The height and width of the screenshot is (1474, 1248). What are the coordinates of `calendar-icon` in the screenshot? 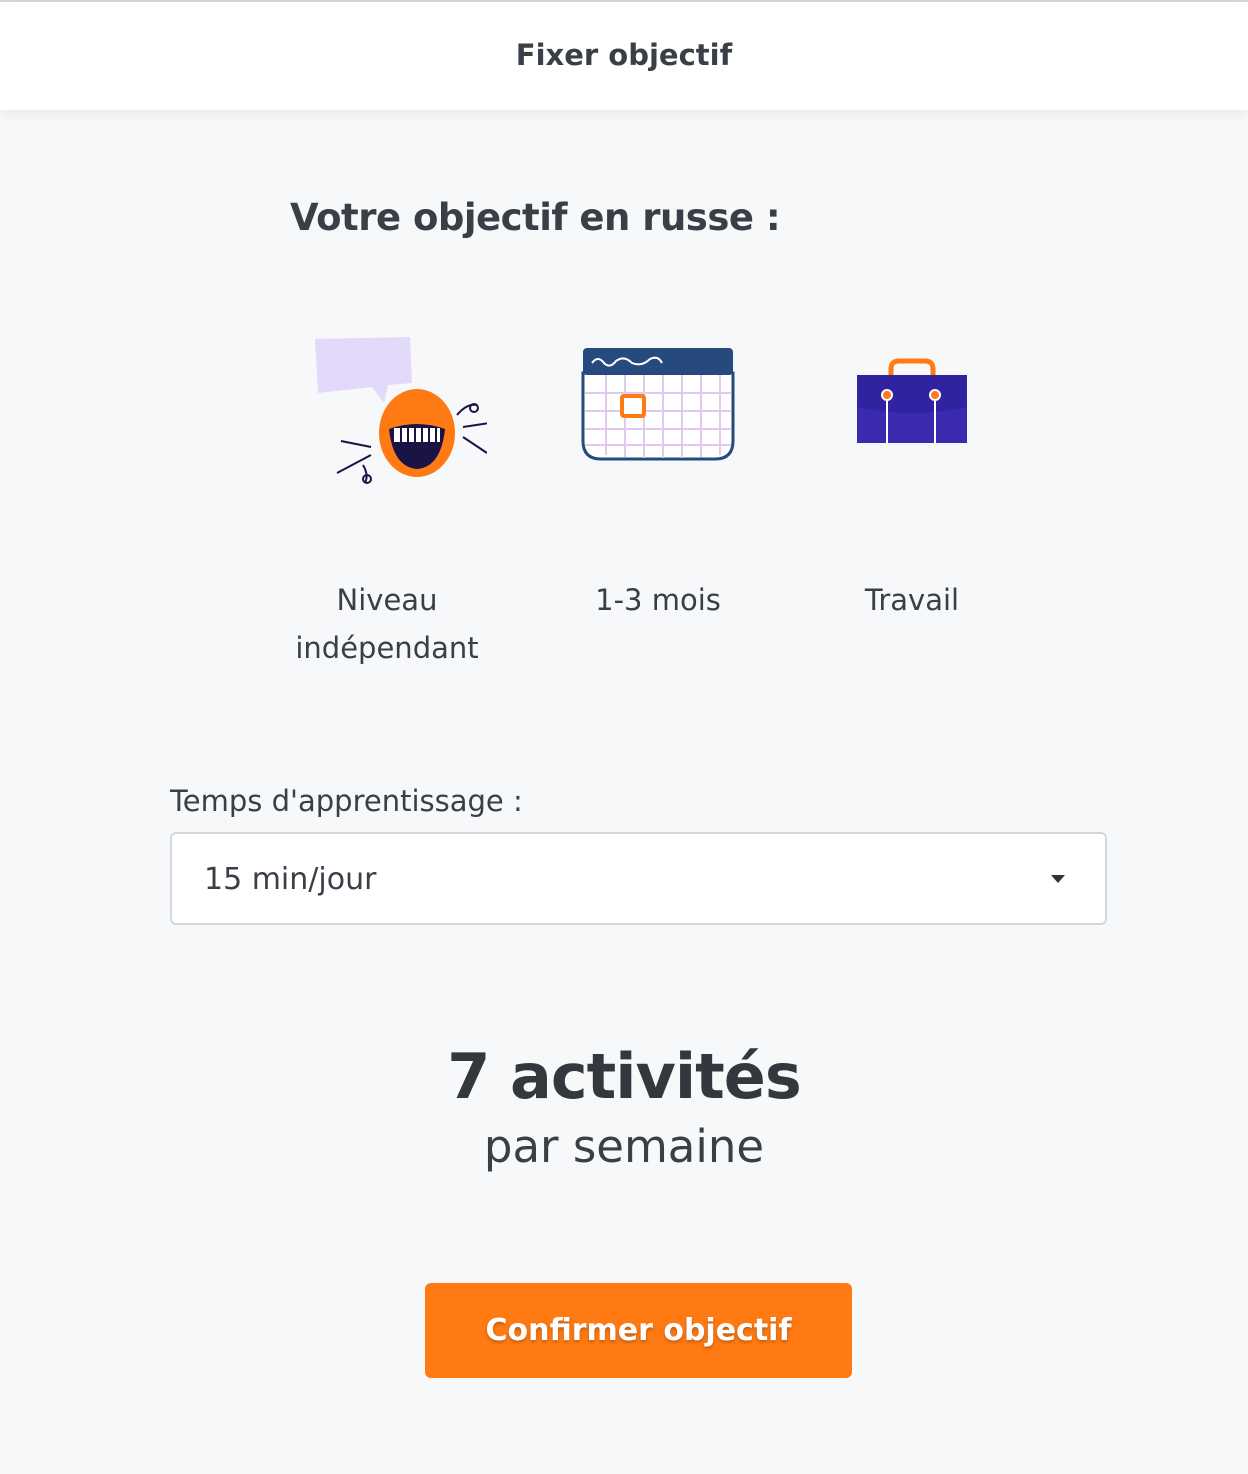 It's located at (658, 405).